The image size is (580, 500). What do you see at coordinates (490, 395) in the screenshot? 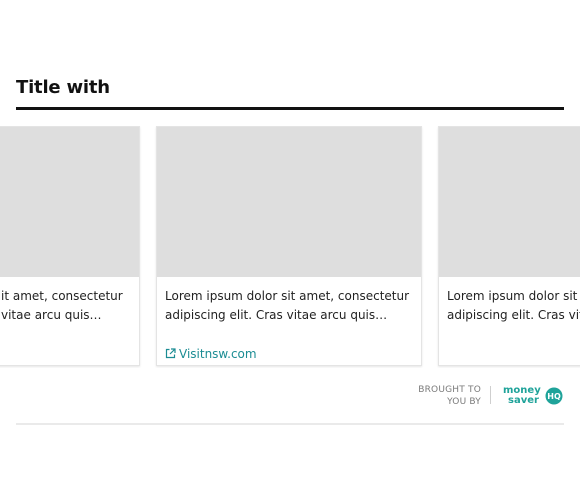
I see `sponsor-divider` at bounding box center [490, 395].